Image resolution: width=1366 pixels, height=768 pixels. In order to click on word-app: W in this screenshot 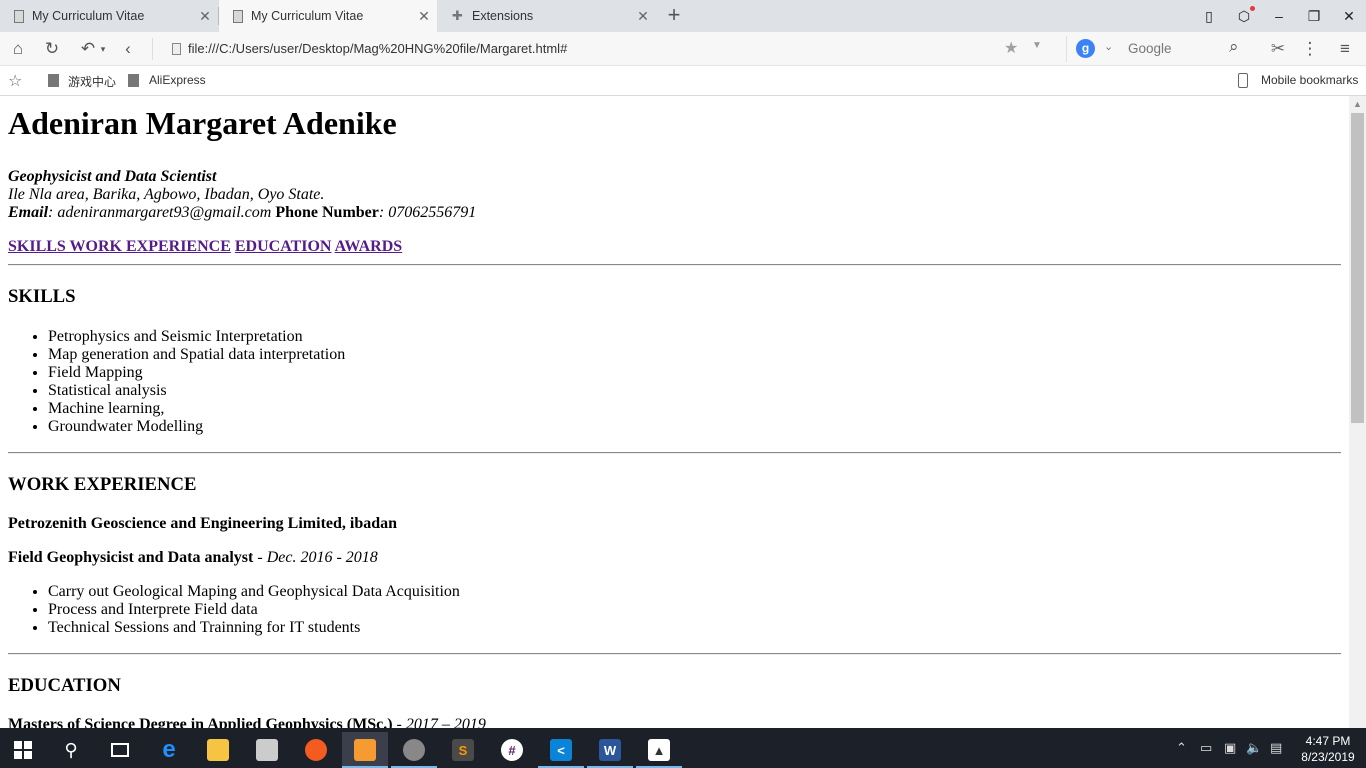, I will do `click(610, 750)`.